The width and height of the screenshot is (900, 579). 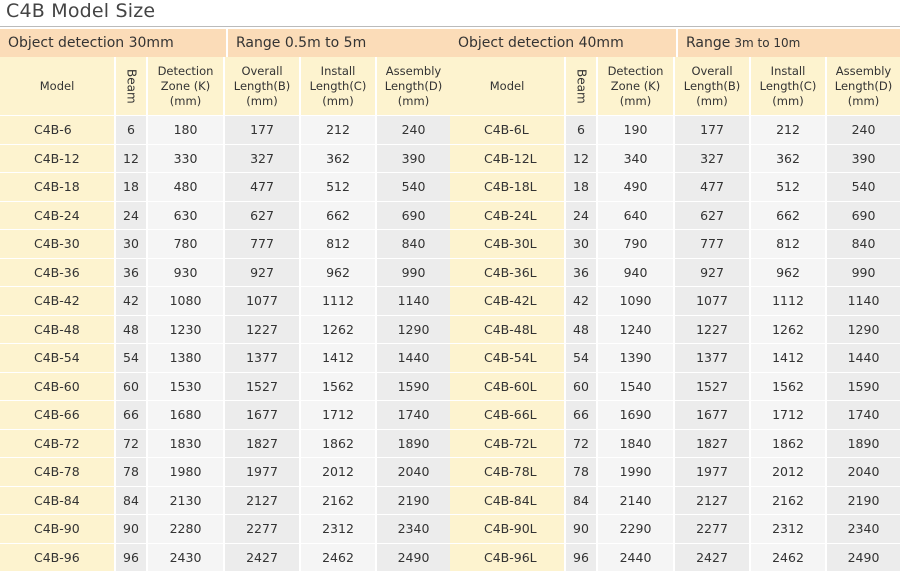 What do you see at coordinates (337, 129) in the screenshot?
I see `value-cell: 212` at bounding box center [337, 129].